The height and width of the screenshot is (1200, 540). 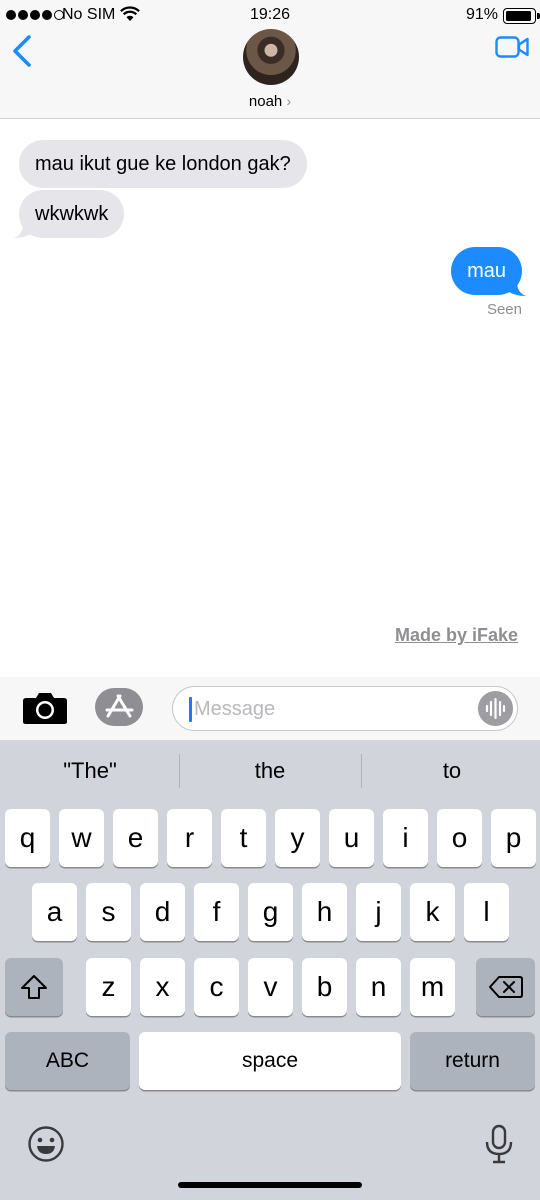 What do you see at coordinates (481, 14) in the screenshot?
I see `battery-percent: 91%` at bounding box center [481, 14].